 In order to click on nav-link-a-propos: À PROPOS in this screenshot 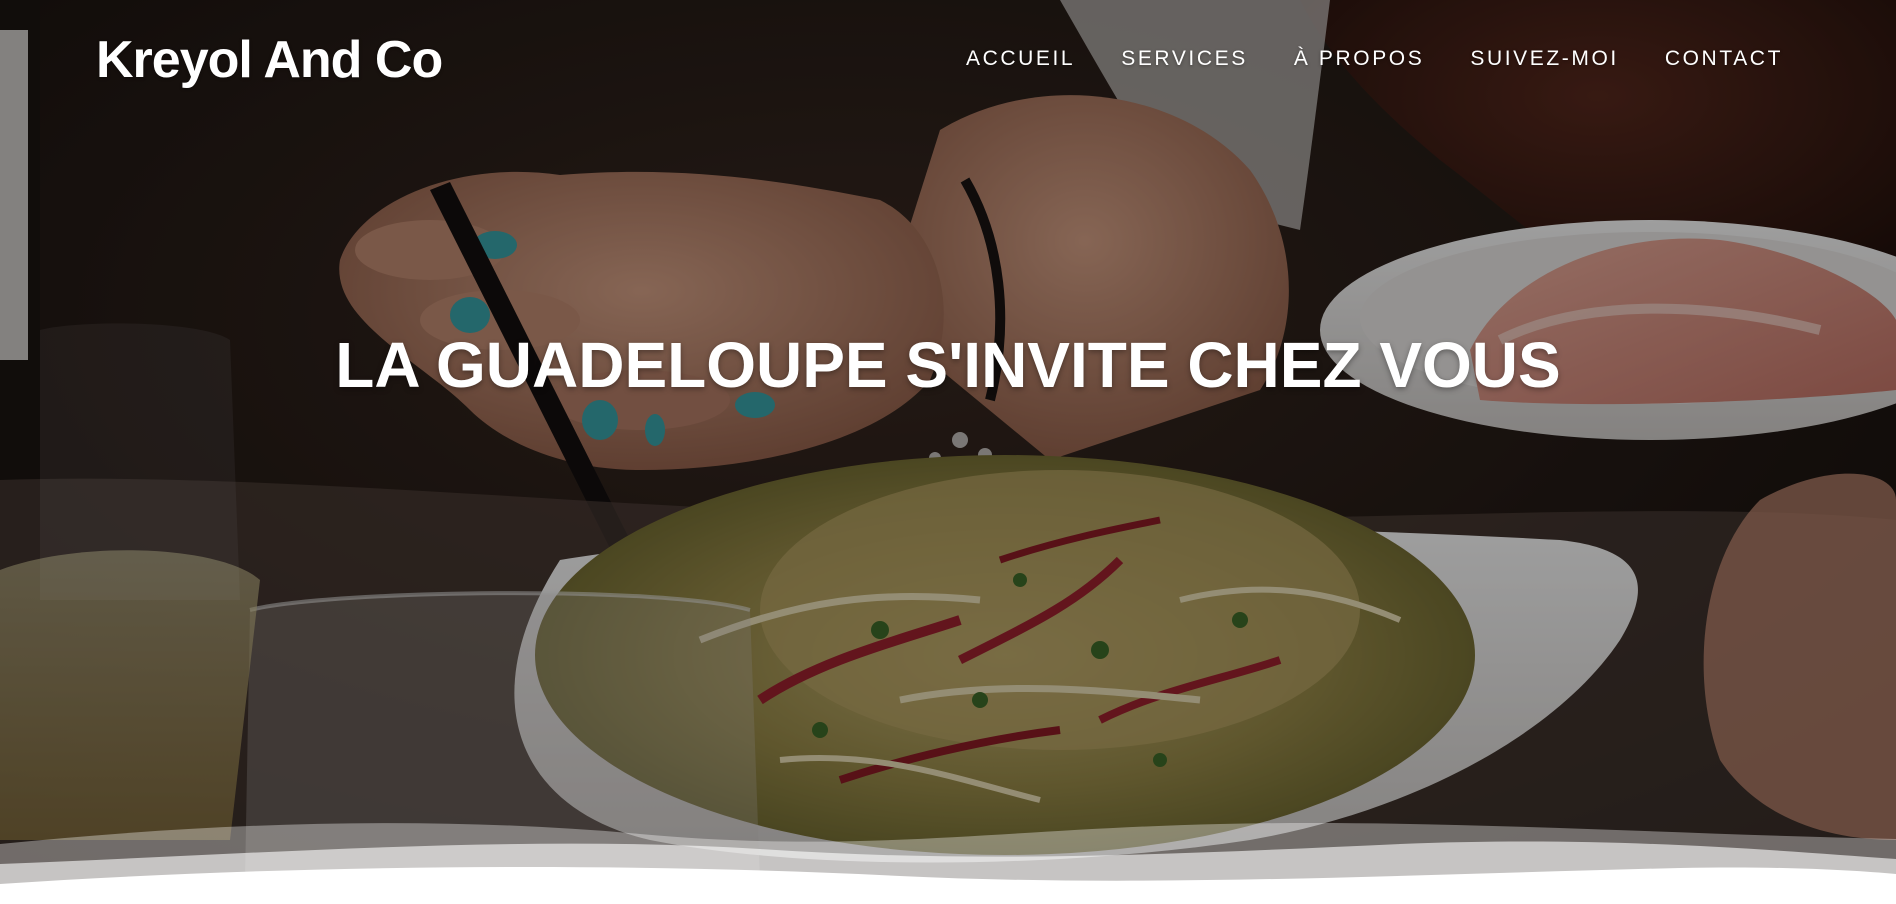, I will do `click(1359, 58)`.